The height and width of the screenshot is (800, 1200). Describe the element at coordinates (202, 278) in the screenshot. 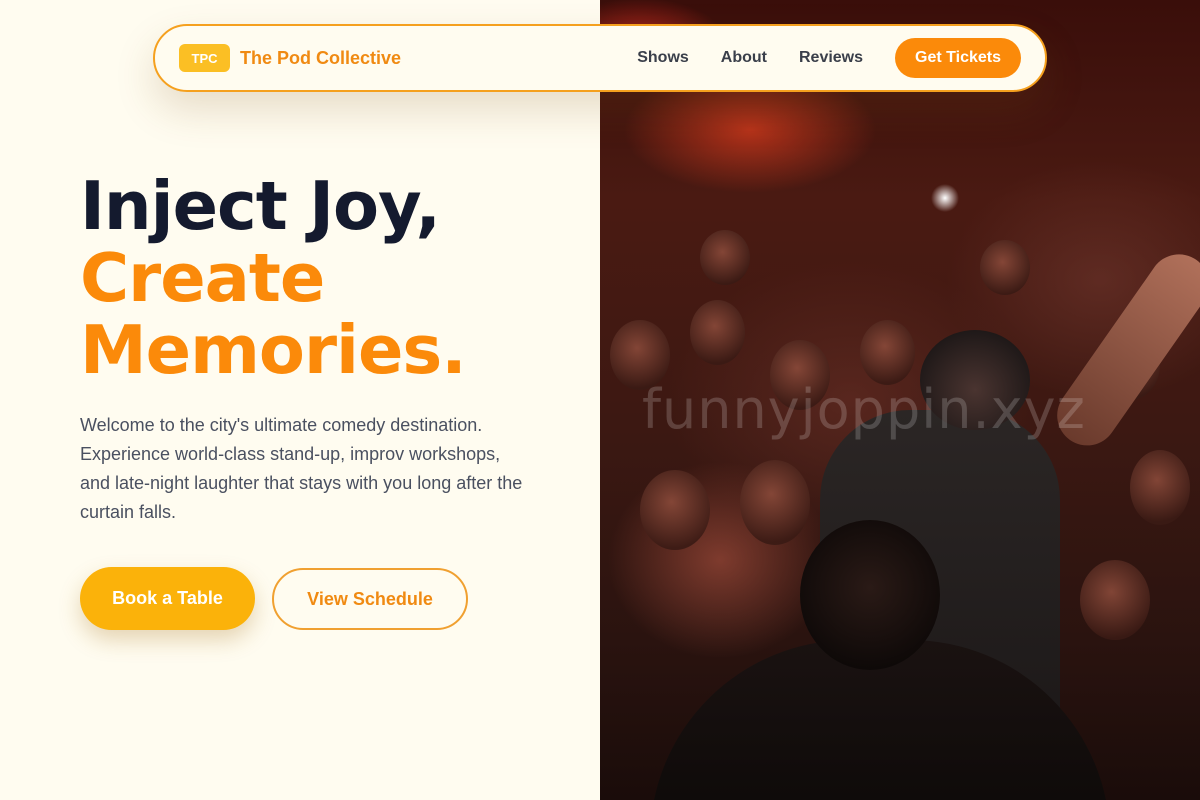

I see `hero-title-line-2: Create` at that location.